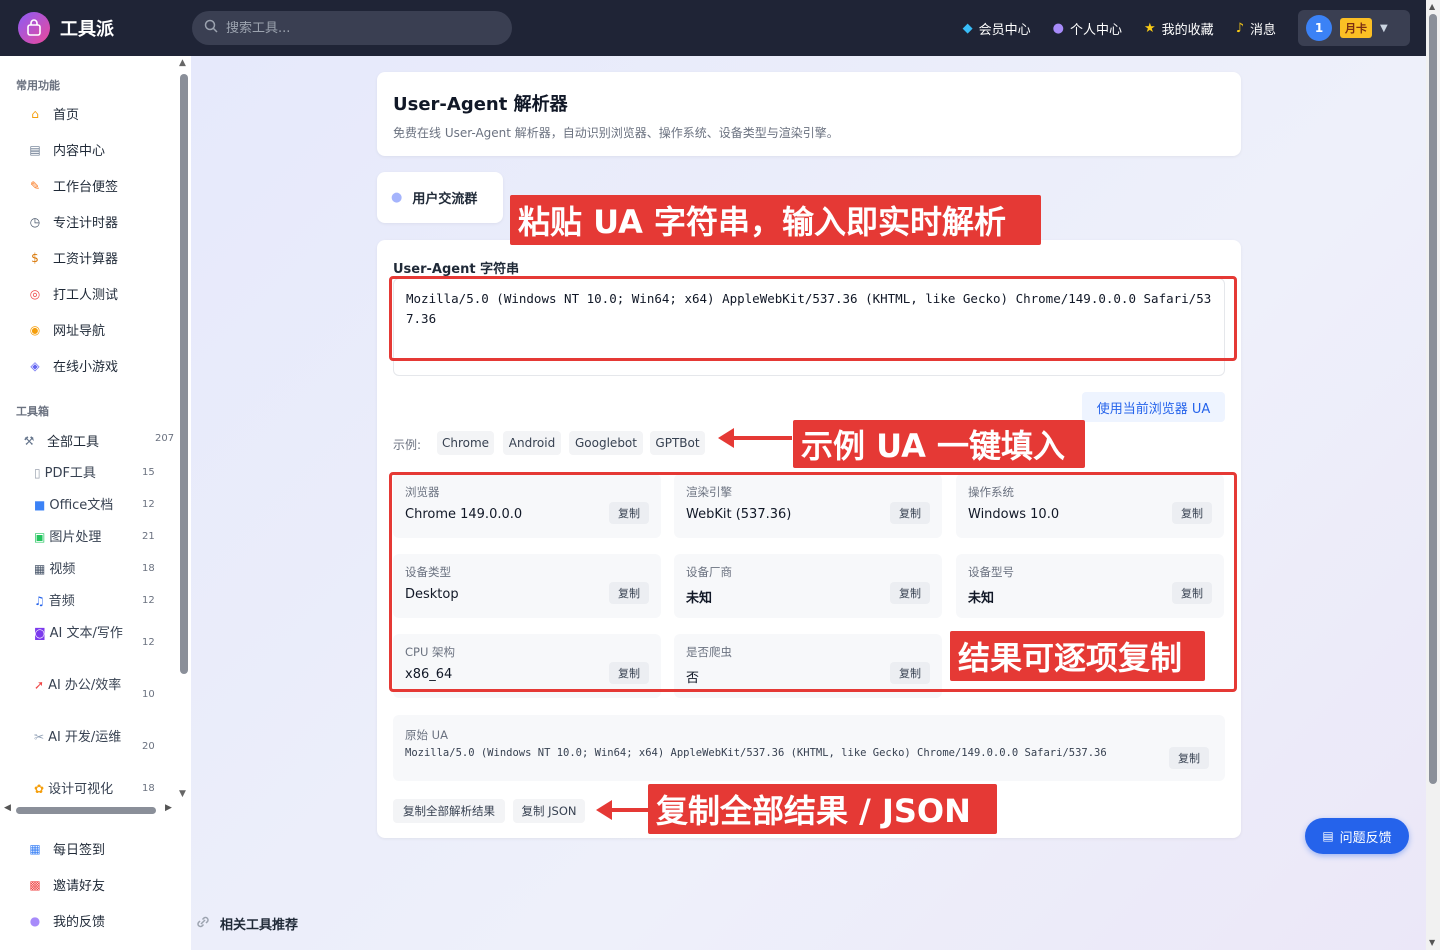 This screenshot has height=950, width=1440. I want to click on result-device-vendor: 设备厂商 未知 复制, so click(808, 586).